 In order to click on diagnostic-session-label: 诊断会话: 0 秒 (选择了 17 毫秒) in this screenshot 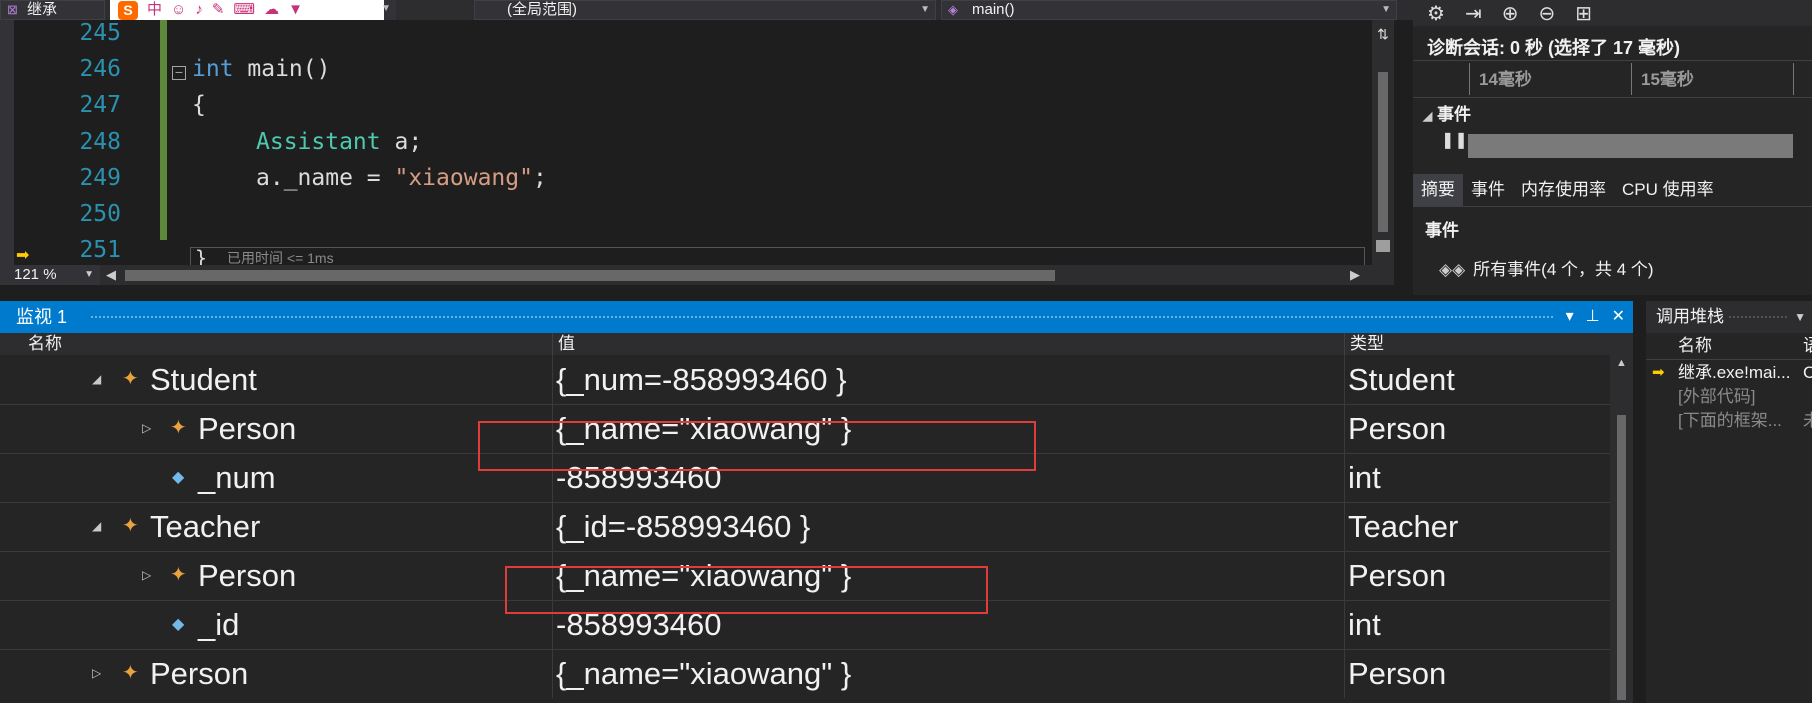, I will do `click(1554, 48)`.